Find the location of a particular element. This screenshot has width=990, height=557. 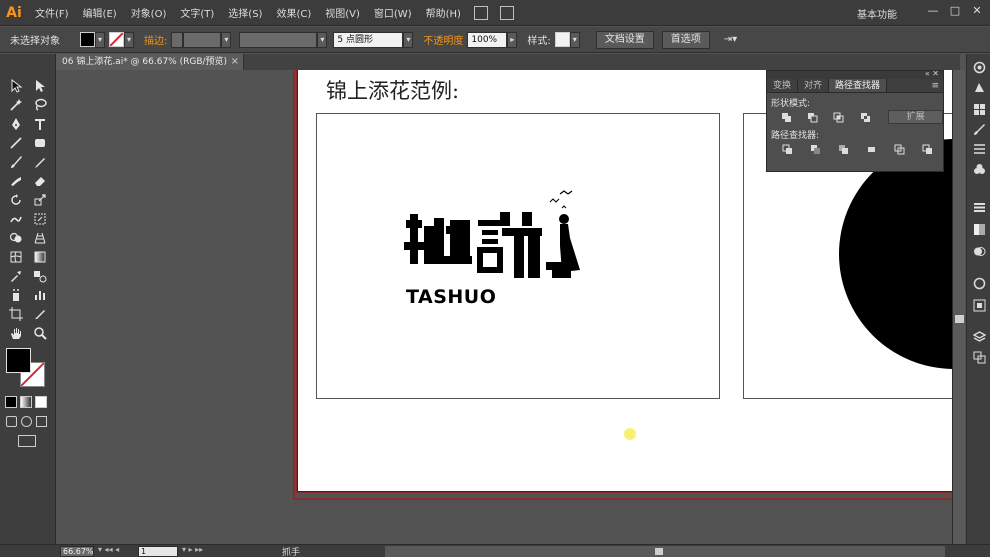

opacity-label: 不透明度 is located at coordinates (443, 39).